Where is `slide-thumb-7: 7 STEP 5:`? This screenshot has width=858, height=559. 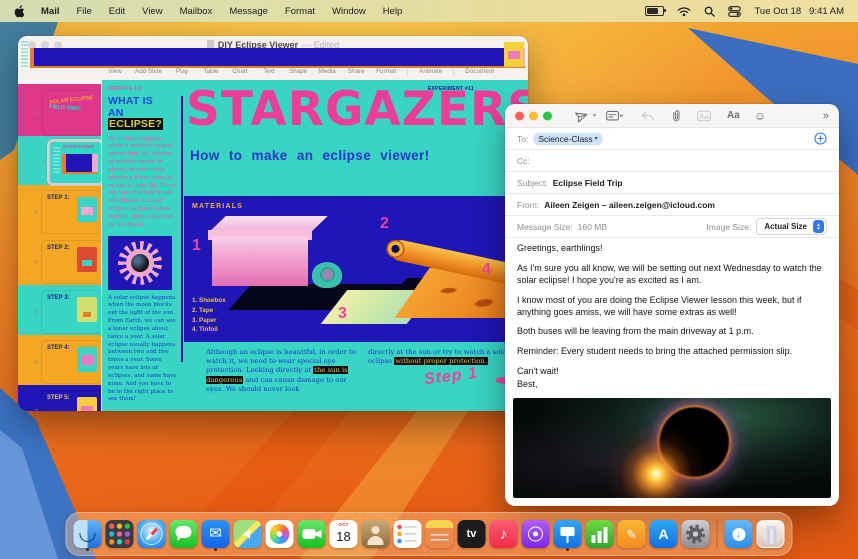 slide-thumb-7: 7 STEP 5: is located at coordinates (59, 398).